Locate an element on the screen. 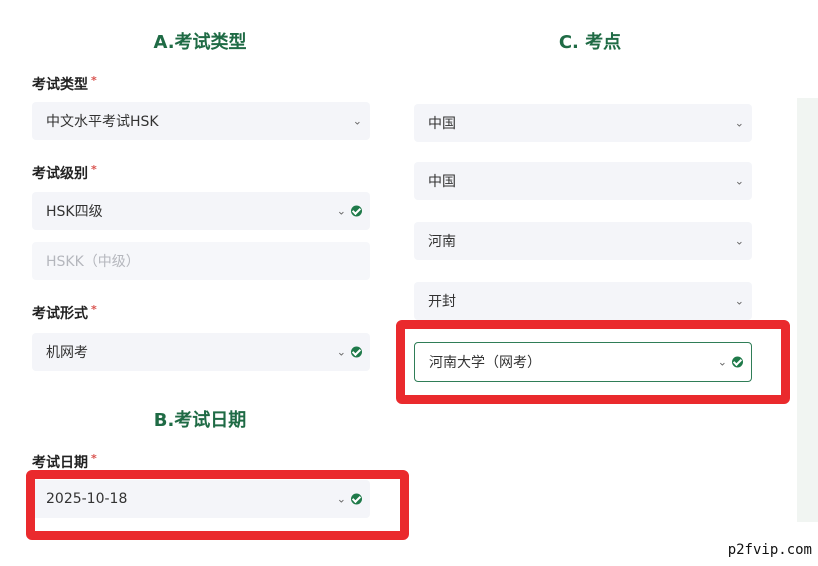  exam-type-value: 中文水平考试HSK is located at coordinates (102, 122).